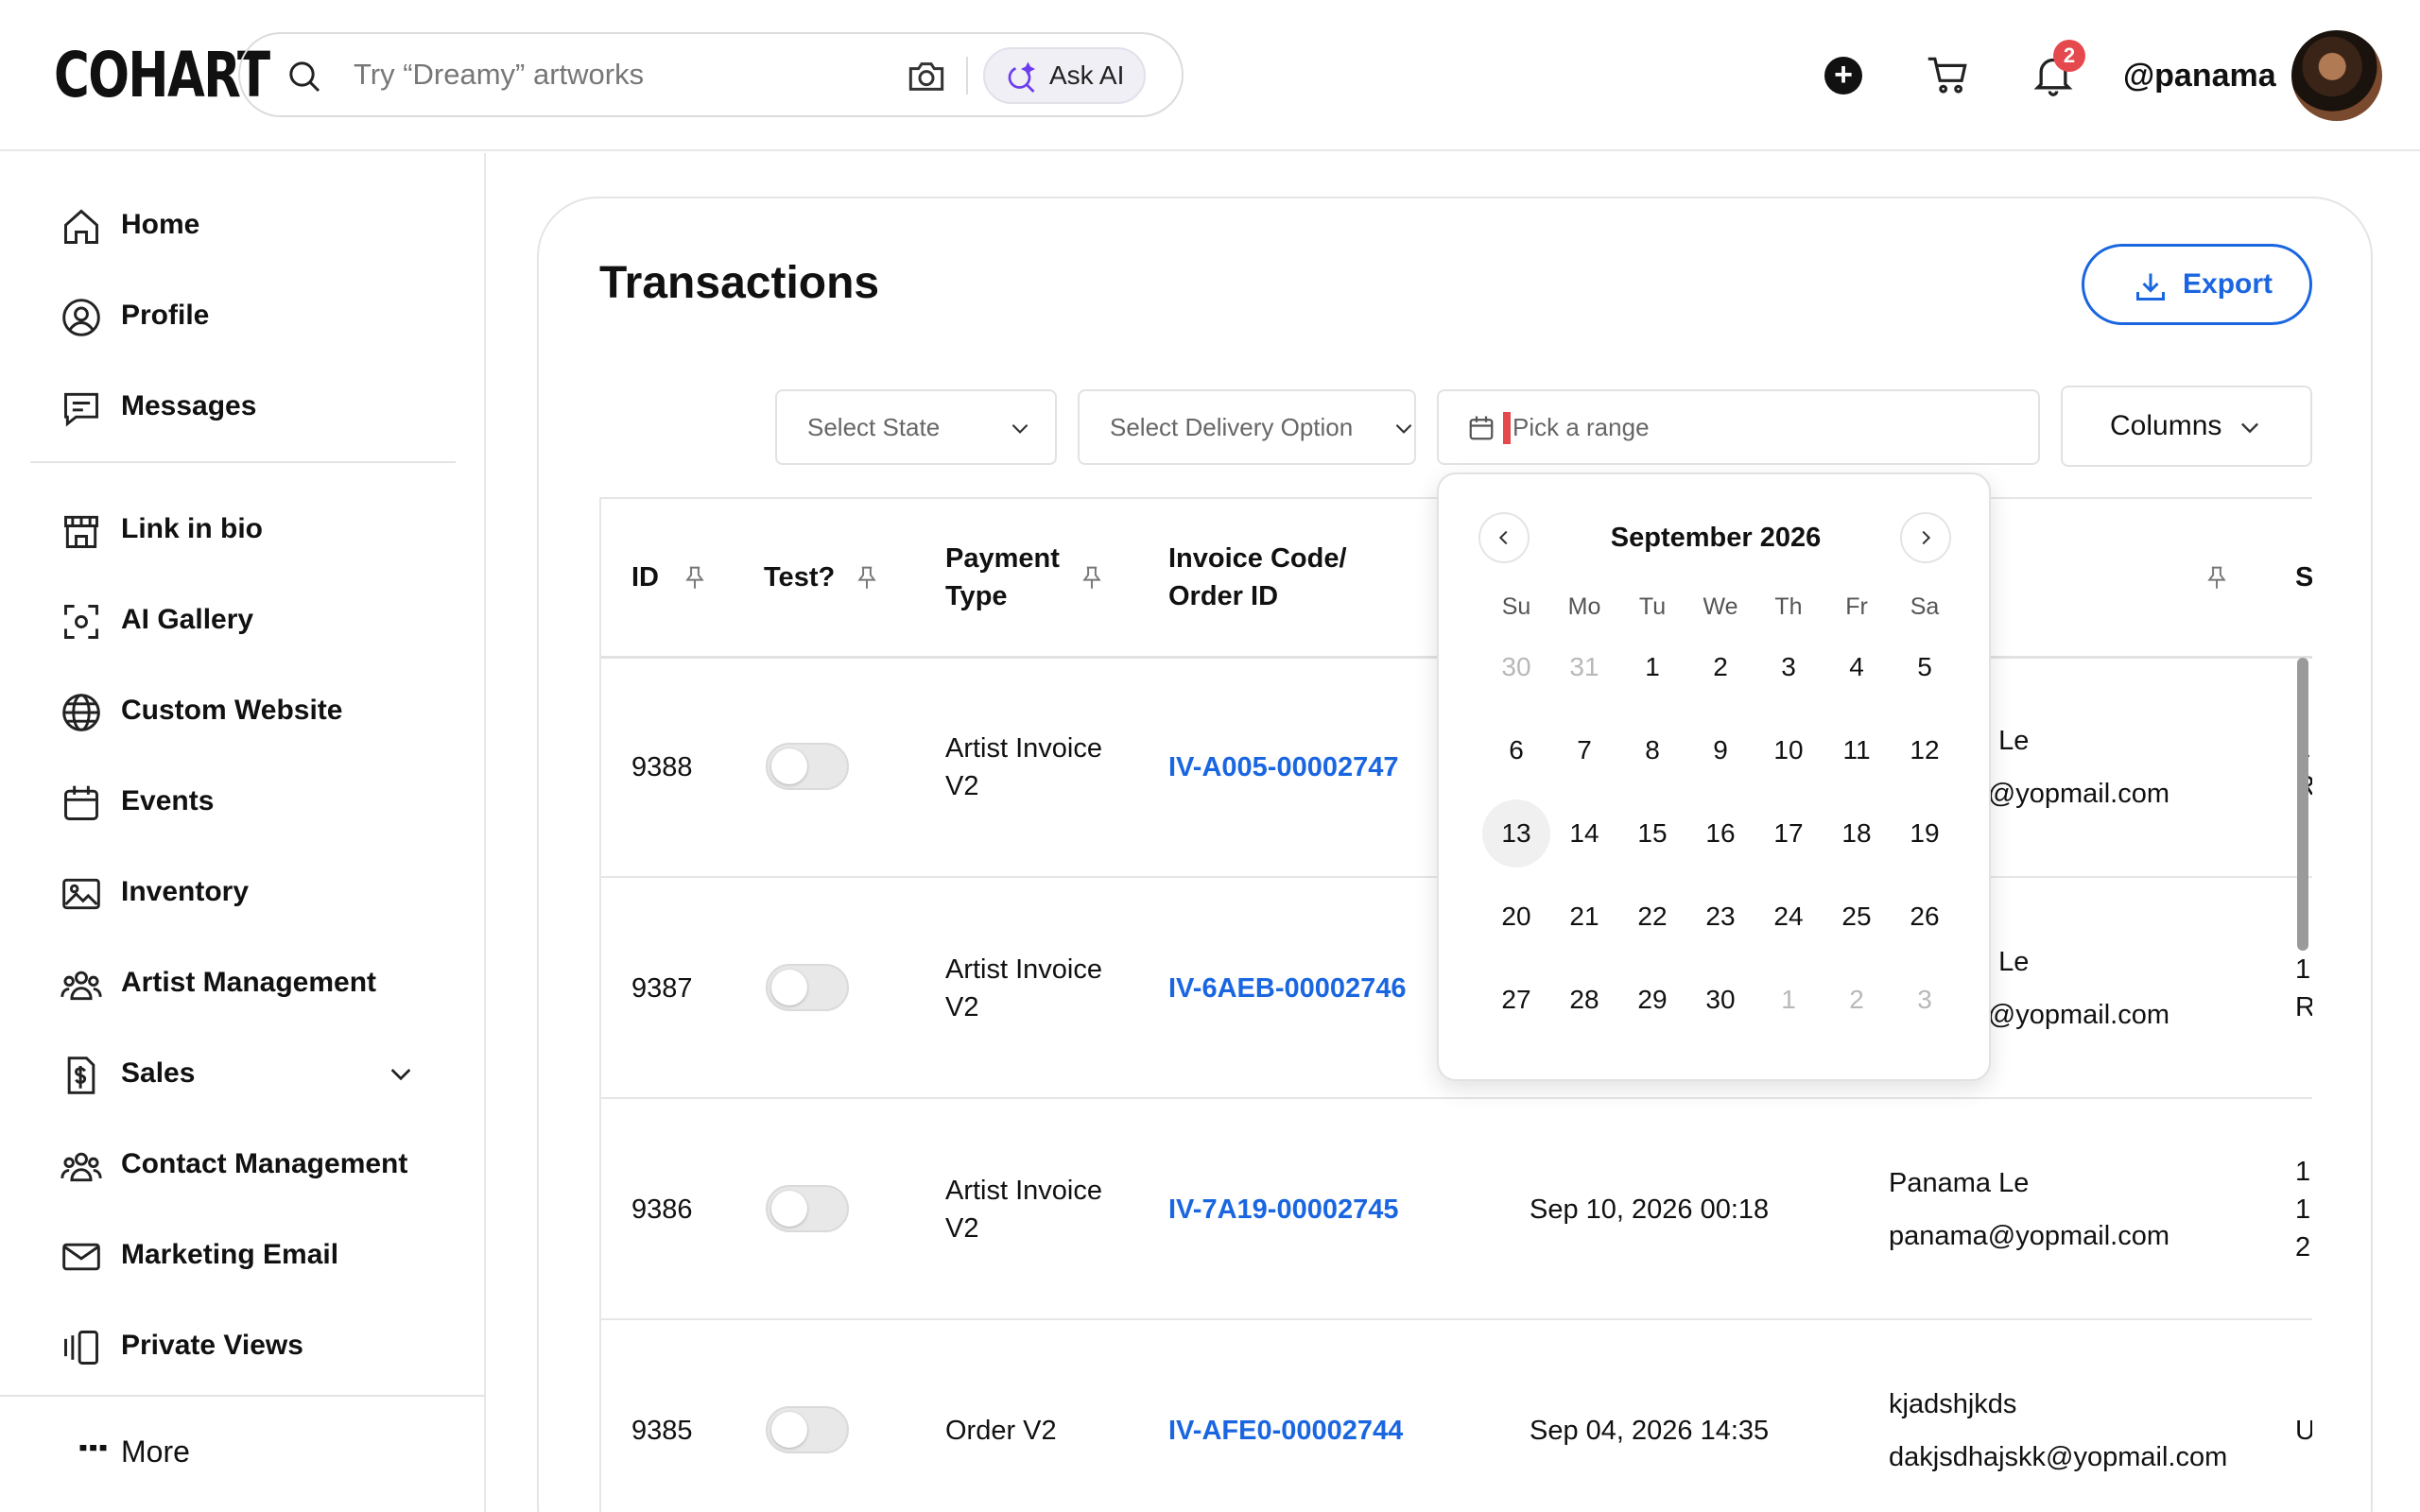 The image size is (2420, 1512). What do you see at coordinates (168, 800) in the screenshot?
I see `sidebar-item-label: Events` at bounding box center [168, 800].